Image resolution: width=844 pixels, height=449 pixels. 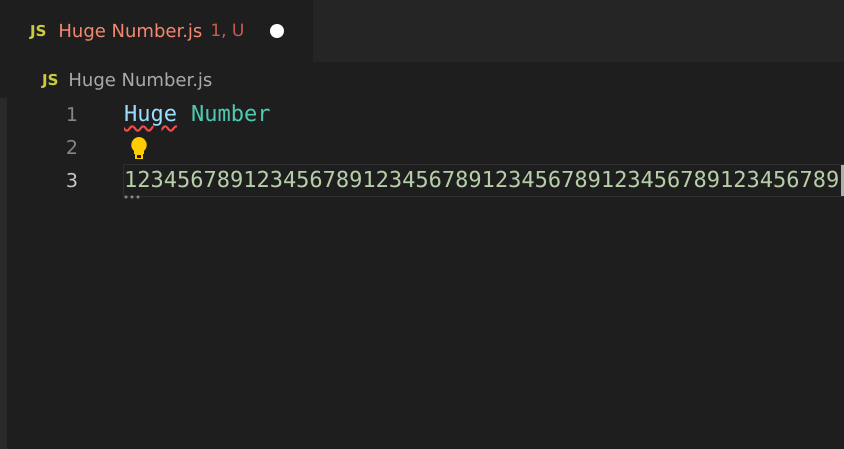 What do you see at coordinates (139, 148) in the screenshot?
I see `lightbulb-icon` at bounding box center [139, 148].